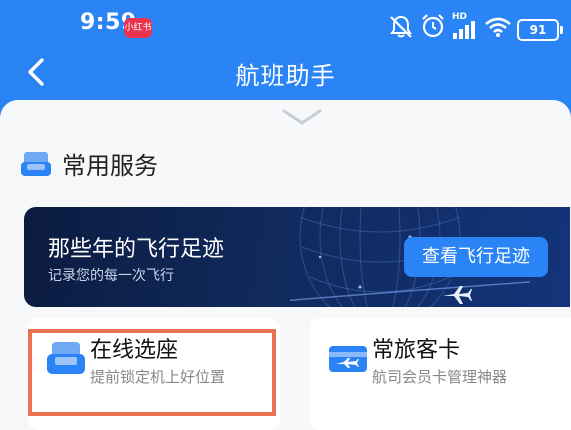 The height and width of the screenshot is (430, 571). Describe the element at coordinates (464, 30) in the screenshot. I see `cellular-signal-icon` at that location.